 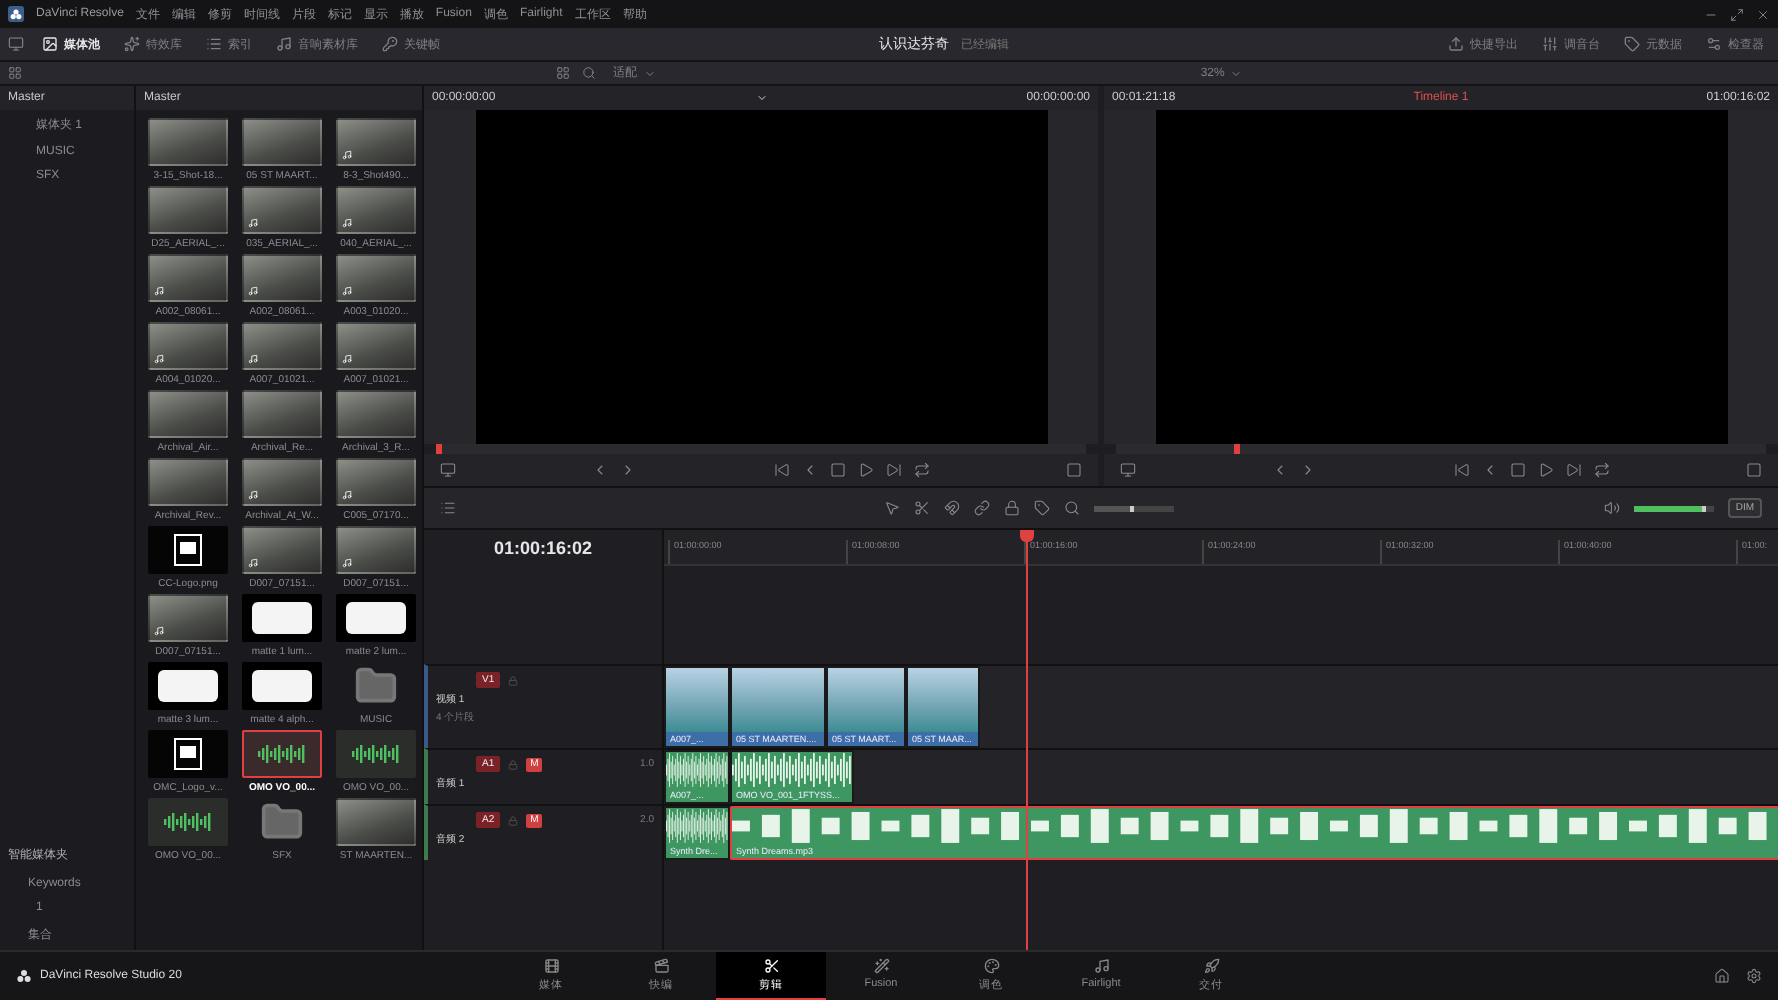 What do you see at coordinates (16, 14) in the screenshot?
I see `app-logo-icon` at bounding box center [16, 14].